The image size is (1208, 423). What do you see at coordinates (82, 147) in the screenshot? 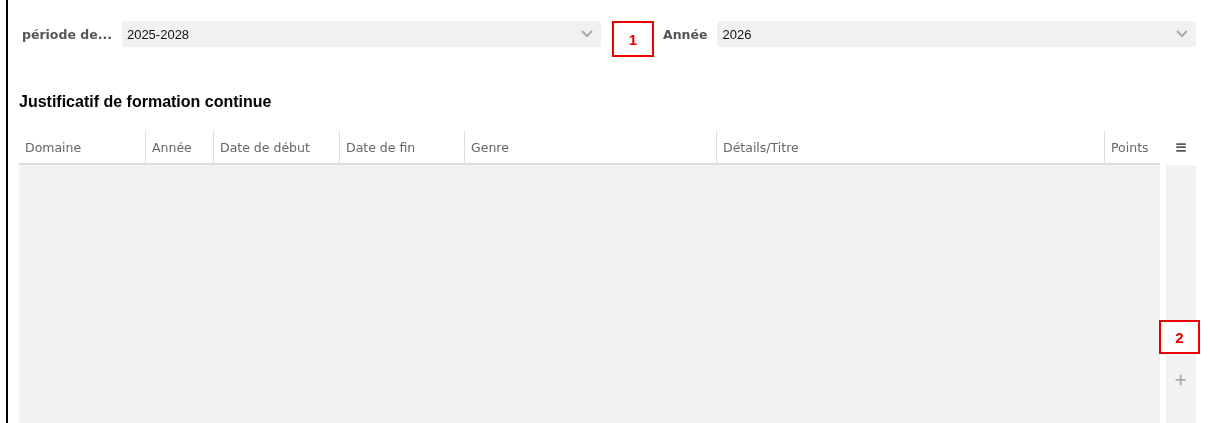
I see `column-header: Domaine` at bounding box center [82, 147].